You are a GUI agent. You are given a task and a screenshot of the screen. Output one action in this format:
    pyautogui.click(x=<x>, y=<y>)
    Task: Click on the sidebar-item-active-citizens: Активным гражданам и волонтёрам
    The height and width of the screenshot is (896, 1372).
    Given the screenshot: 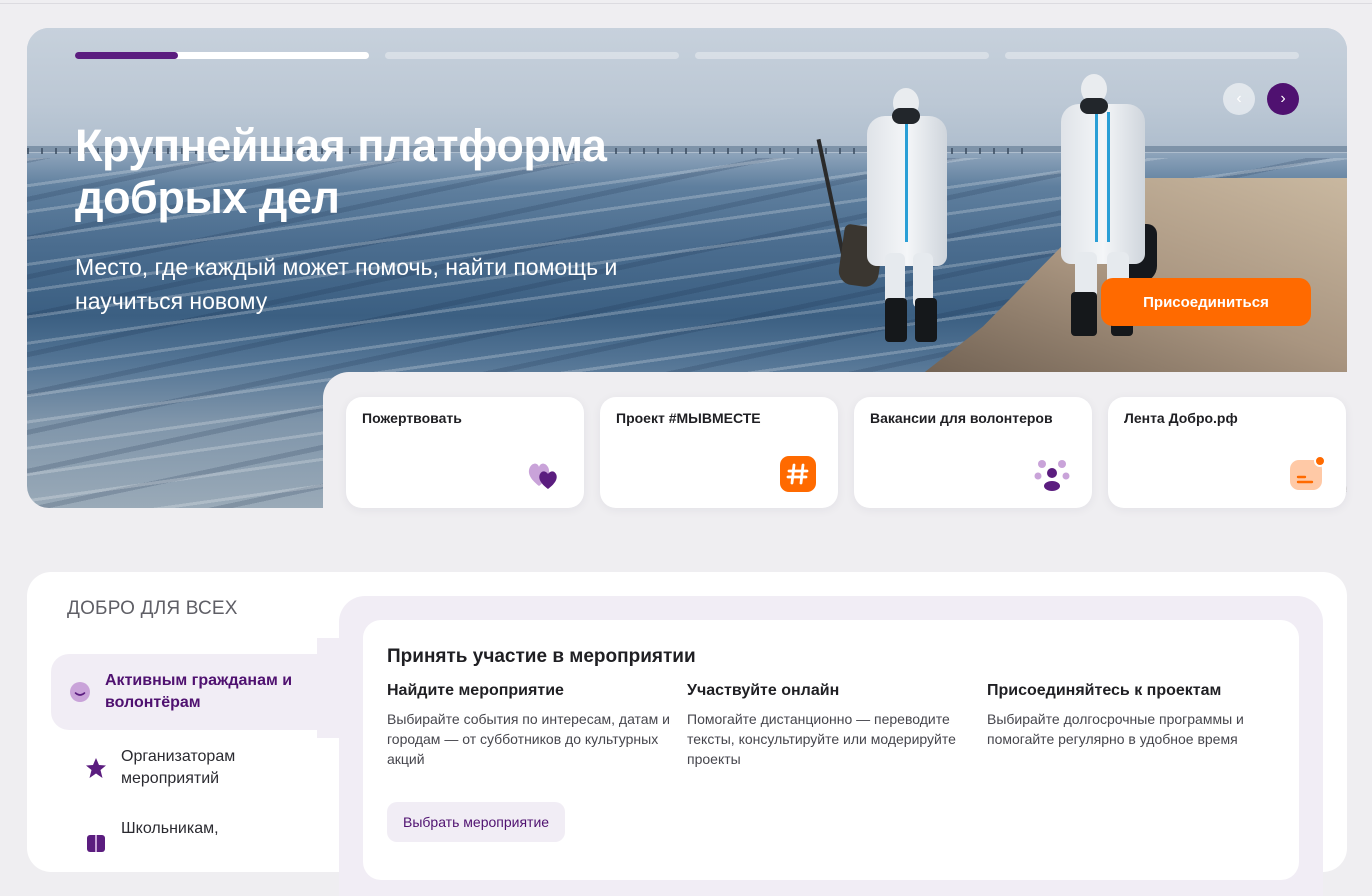 What is the action you would take?
    pyautogui.click(x=194, y=692)
    